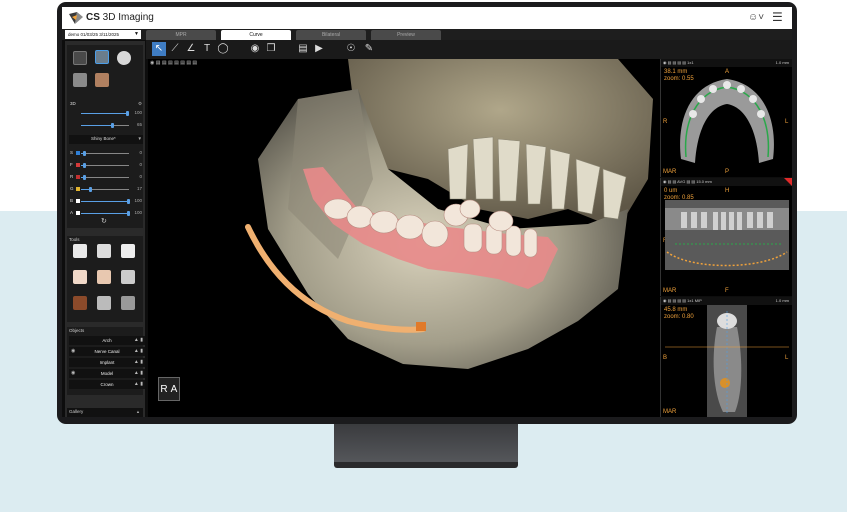 The image size is (847, 512). Describe the element at coordinates (426, 465) in the screenshot. I see `monitor-stand-base` at that location.